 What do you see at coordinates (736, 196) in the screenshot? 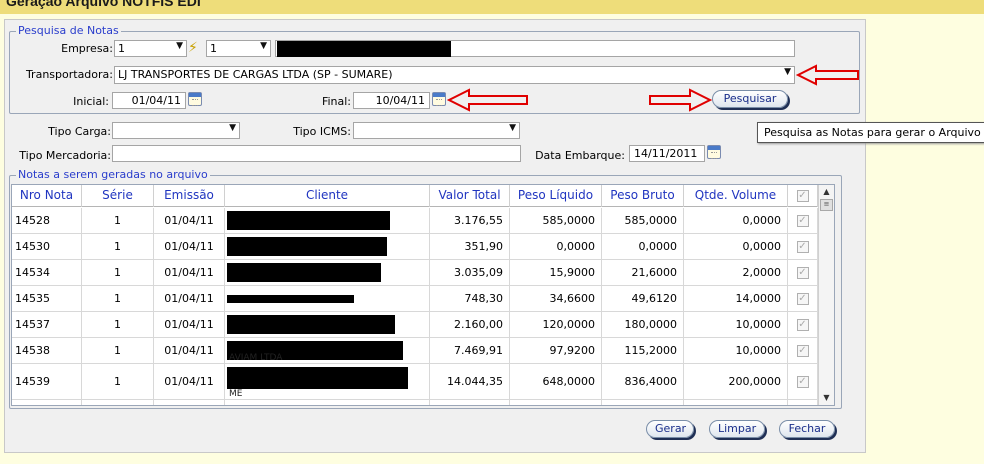
I see `col-header-volume: Qtde. Volume` at bounding box center [736, 196].